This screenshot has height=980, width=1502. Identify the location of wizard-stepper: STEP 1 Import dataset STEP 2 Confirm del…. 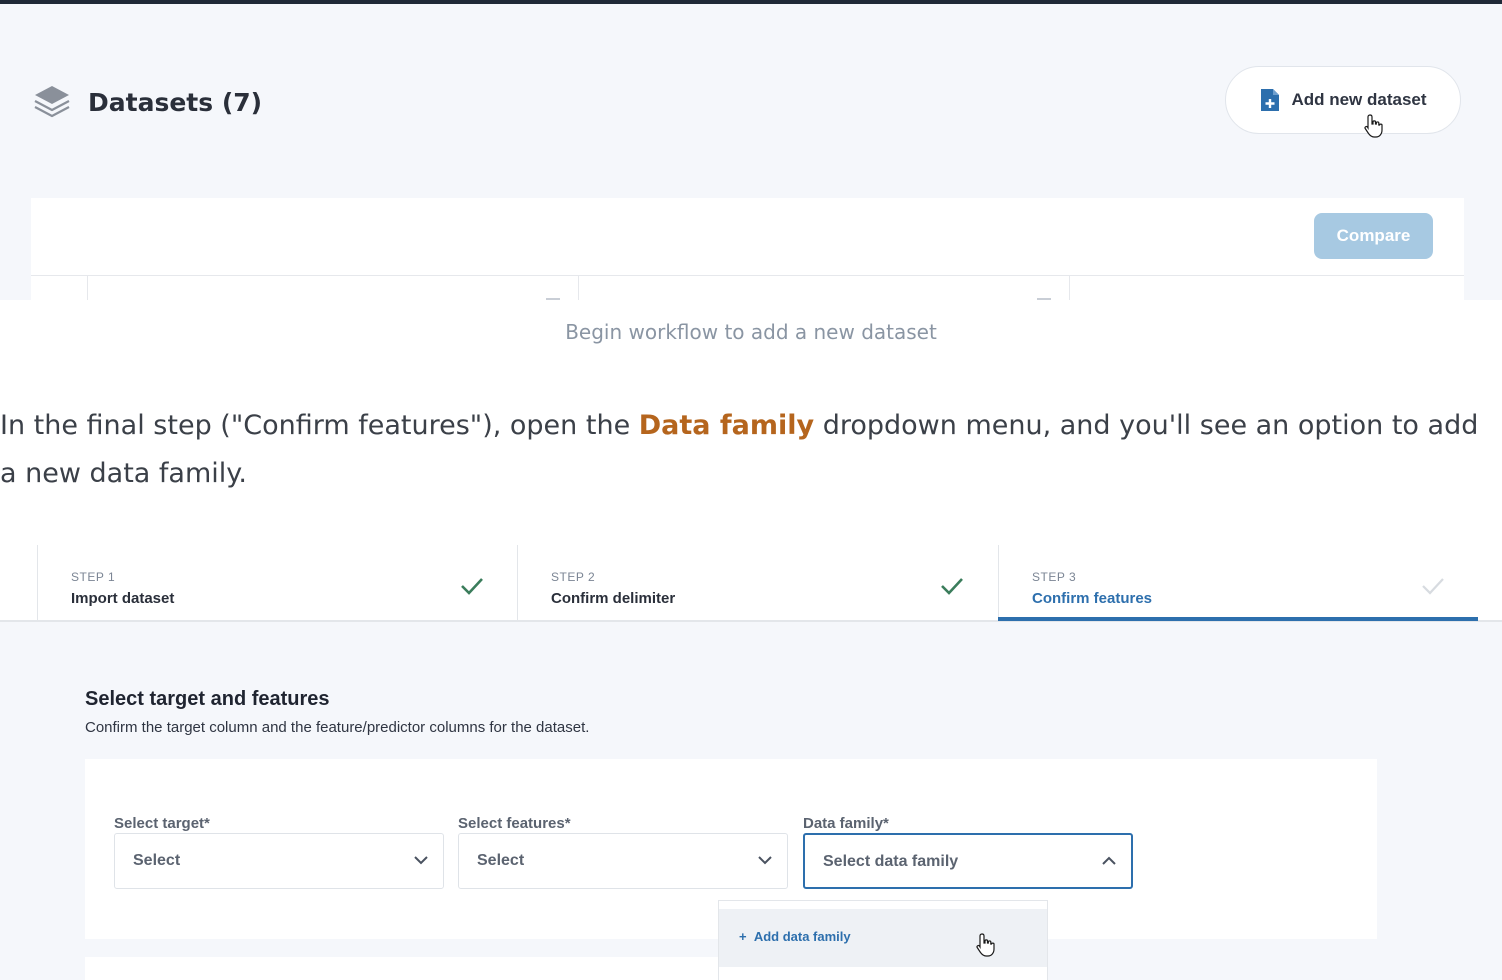
(751, 583).